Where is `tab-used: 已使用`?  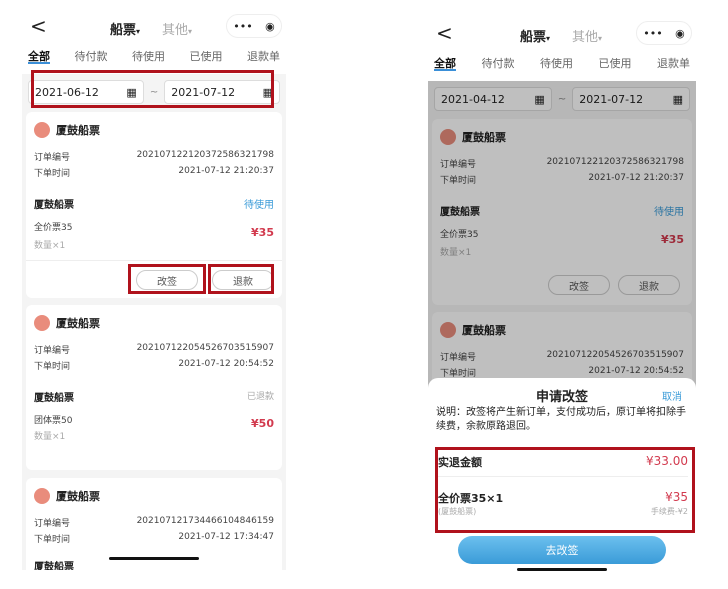 tab-used: 已使用 is located at coordinates (615, 68).